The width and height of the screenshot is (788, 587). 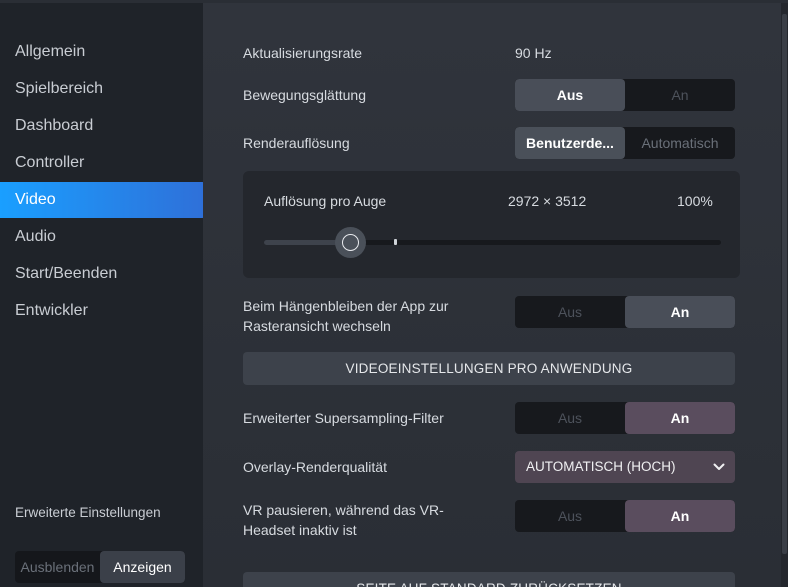 I want to click on advanced-settings-toggle: Ausblenden Anzeigen, so click(x=100, y=567).